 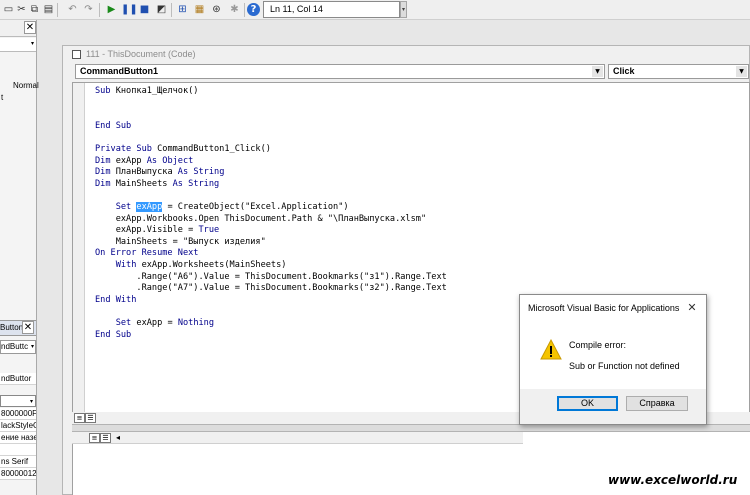 What do you see at coordinates (182, 9) in the screenshot?
I see `project-explorer-icon: ⊞` at bounding box center [182, 9].